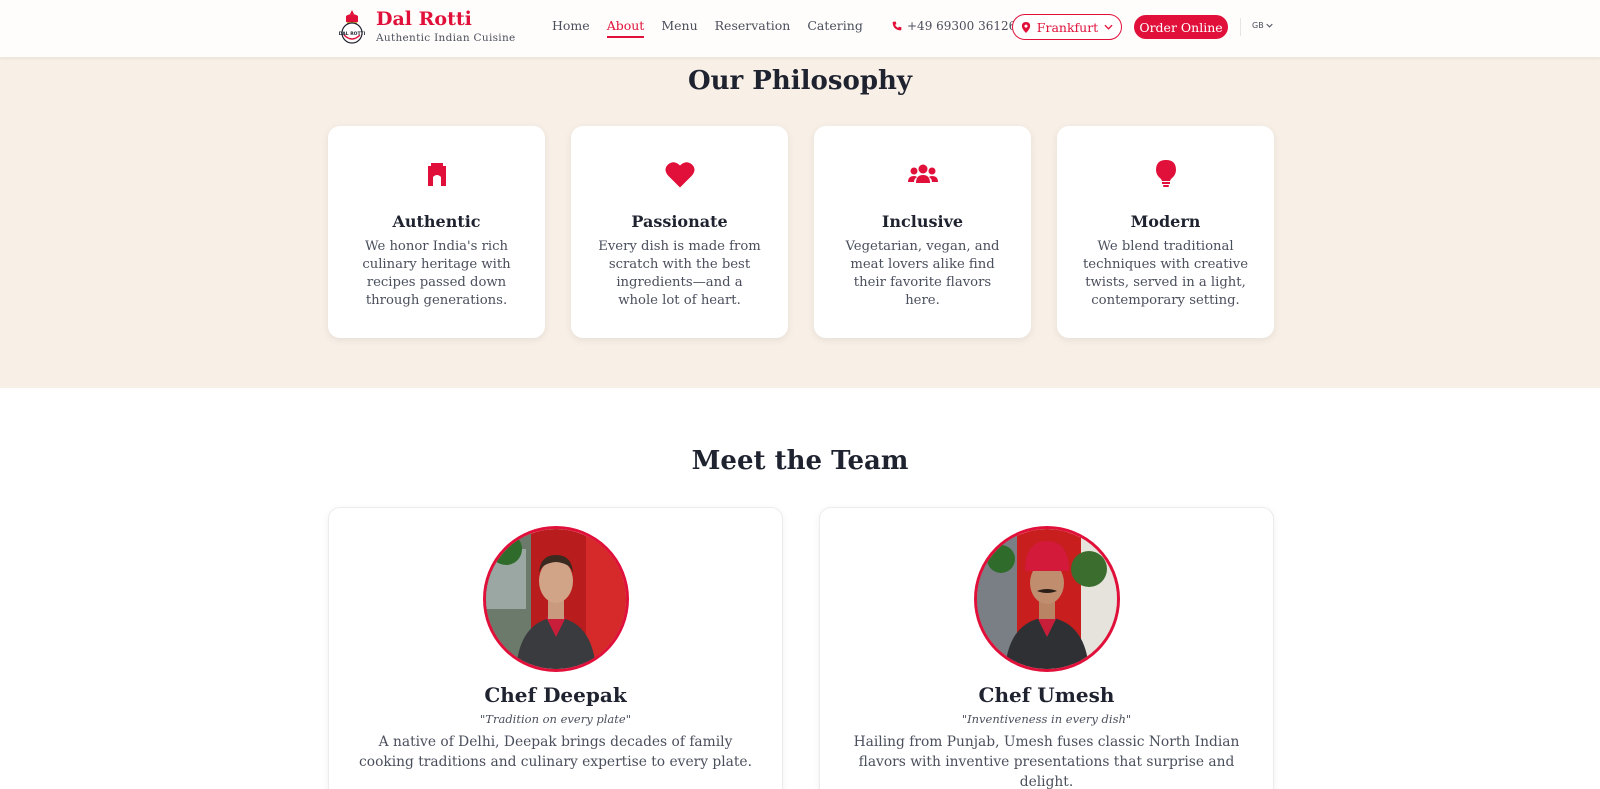  I want to click on users-icon, so click(922, 175).